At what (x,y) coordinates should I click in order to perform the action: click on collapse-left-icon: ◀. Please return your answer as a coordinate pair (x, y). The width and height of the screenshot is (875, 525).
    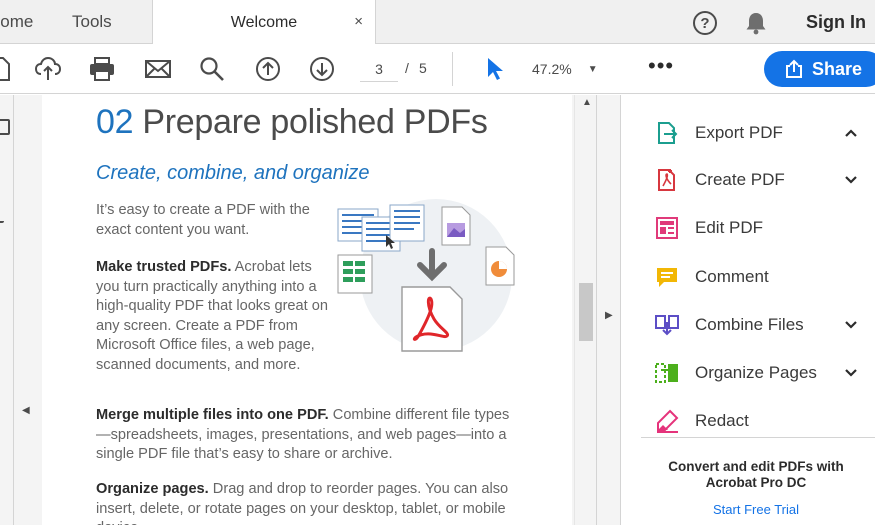
    Looking at the image, I should click on (26, 410).